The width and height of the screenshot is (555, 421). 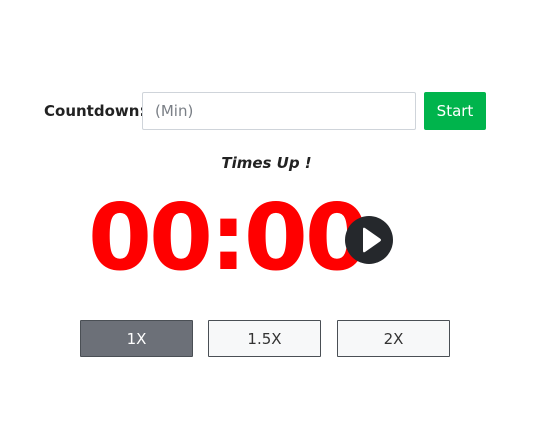 I want to click on play-icon, so click(x=372, y=240).